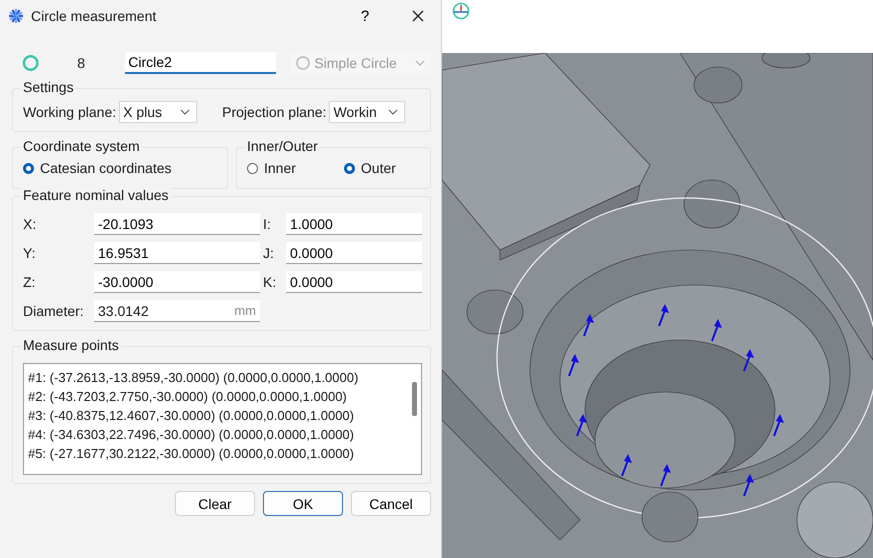  What do you see at coordinates (418, 16) in the screenshot?
I see `close-icon` at bounding box center [418, 16].